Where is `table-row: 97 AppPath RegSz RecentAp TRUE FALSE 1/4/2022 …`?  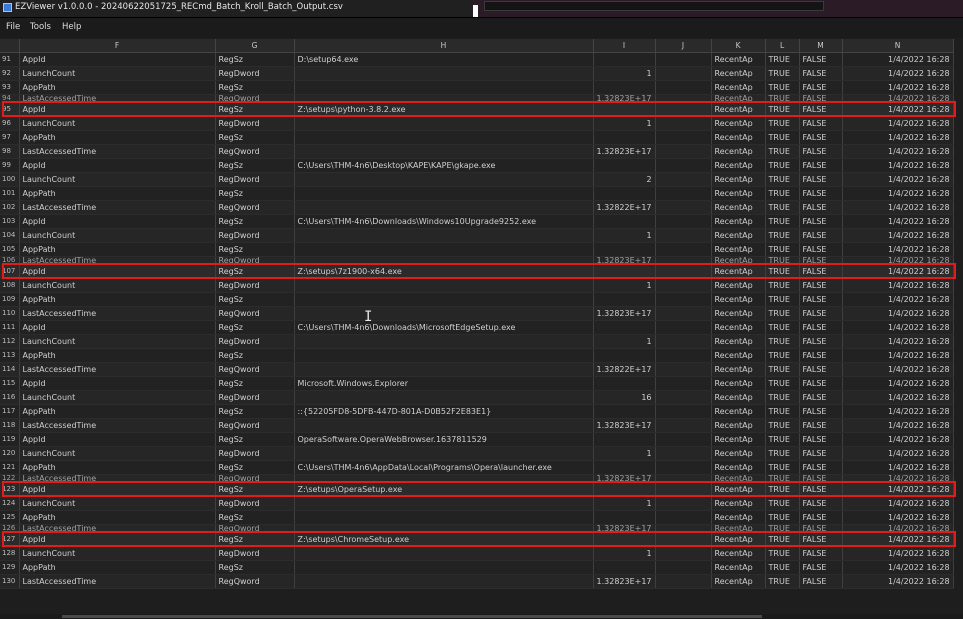
table-row: 97 AppPath RegSz RecentAp TRUE FALSE 1/4/2022 … is located at coordinates (477, 137).